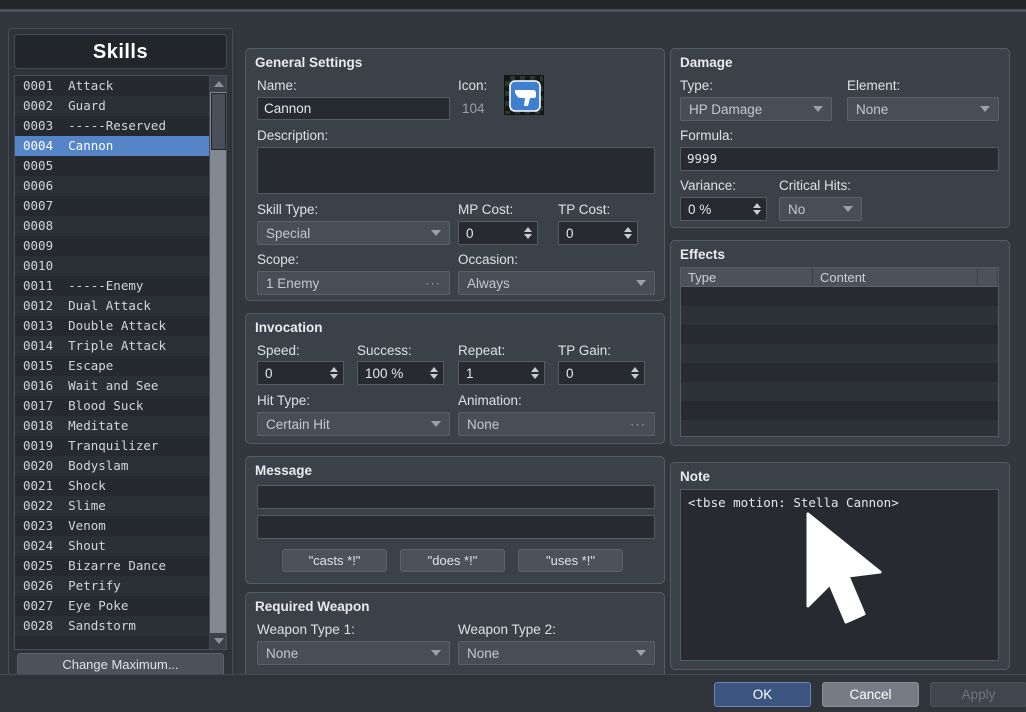 This screenshot has height=712, width=1026. I want to click on effects-table-body, so click(839, 361).